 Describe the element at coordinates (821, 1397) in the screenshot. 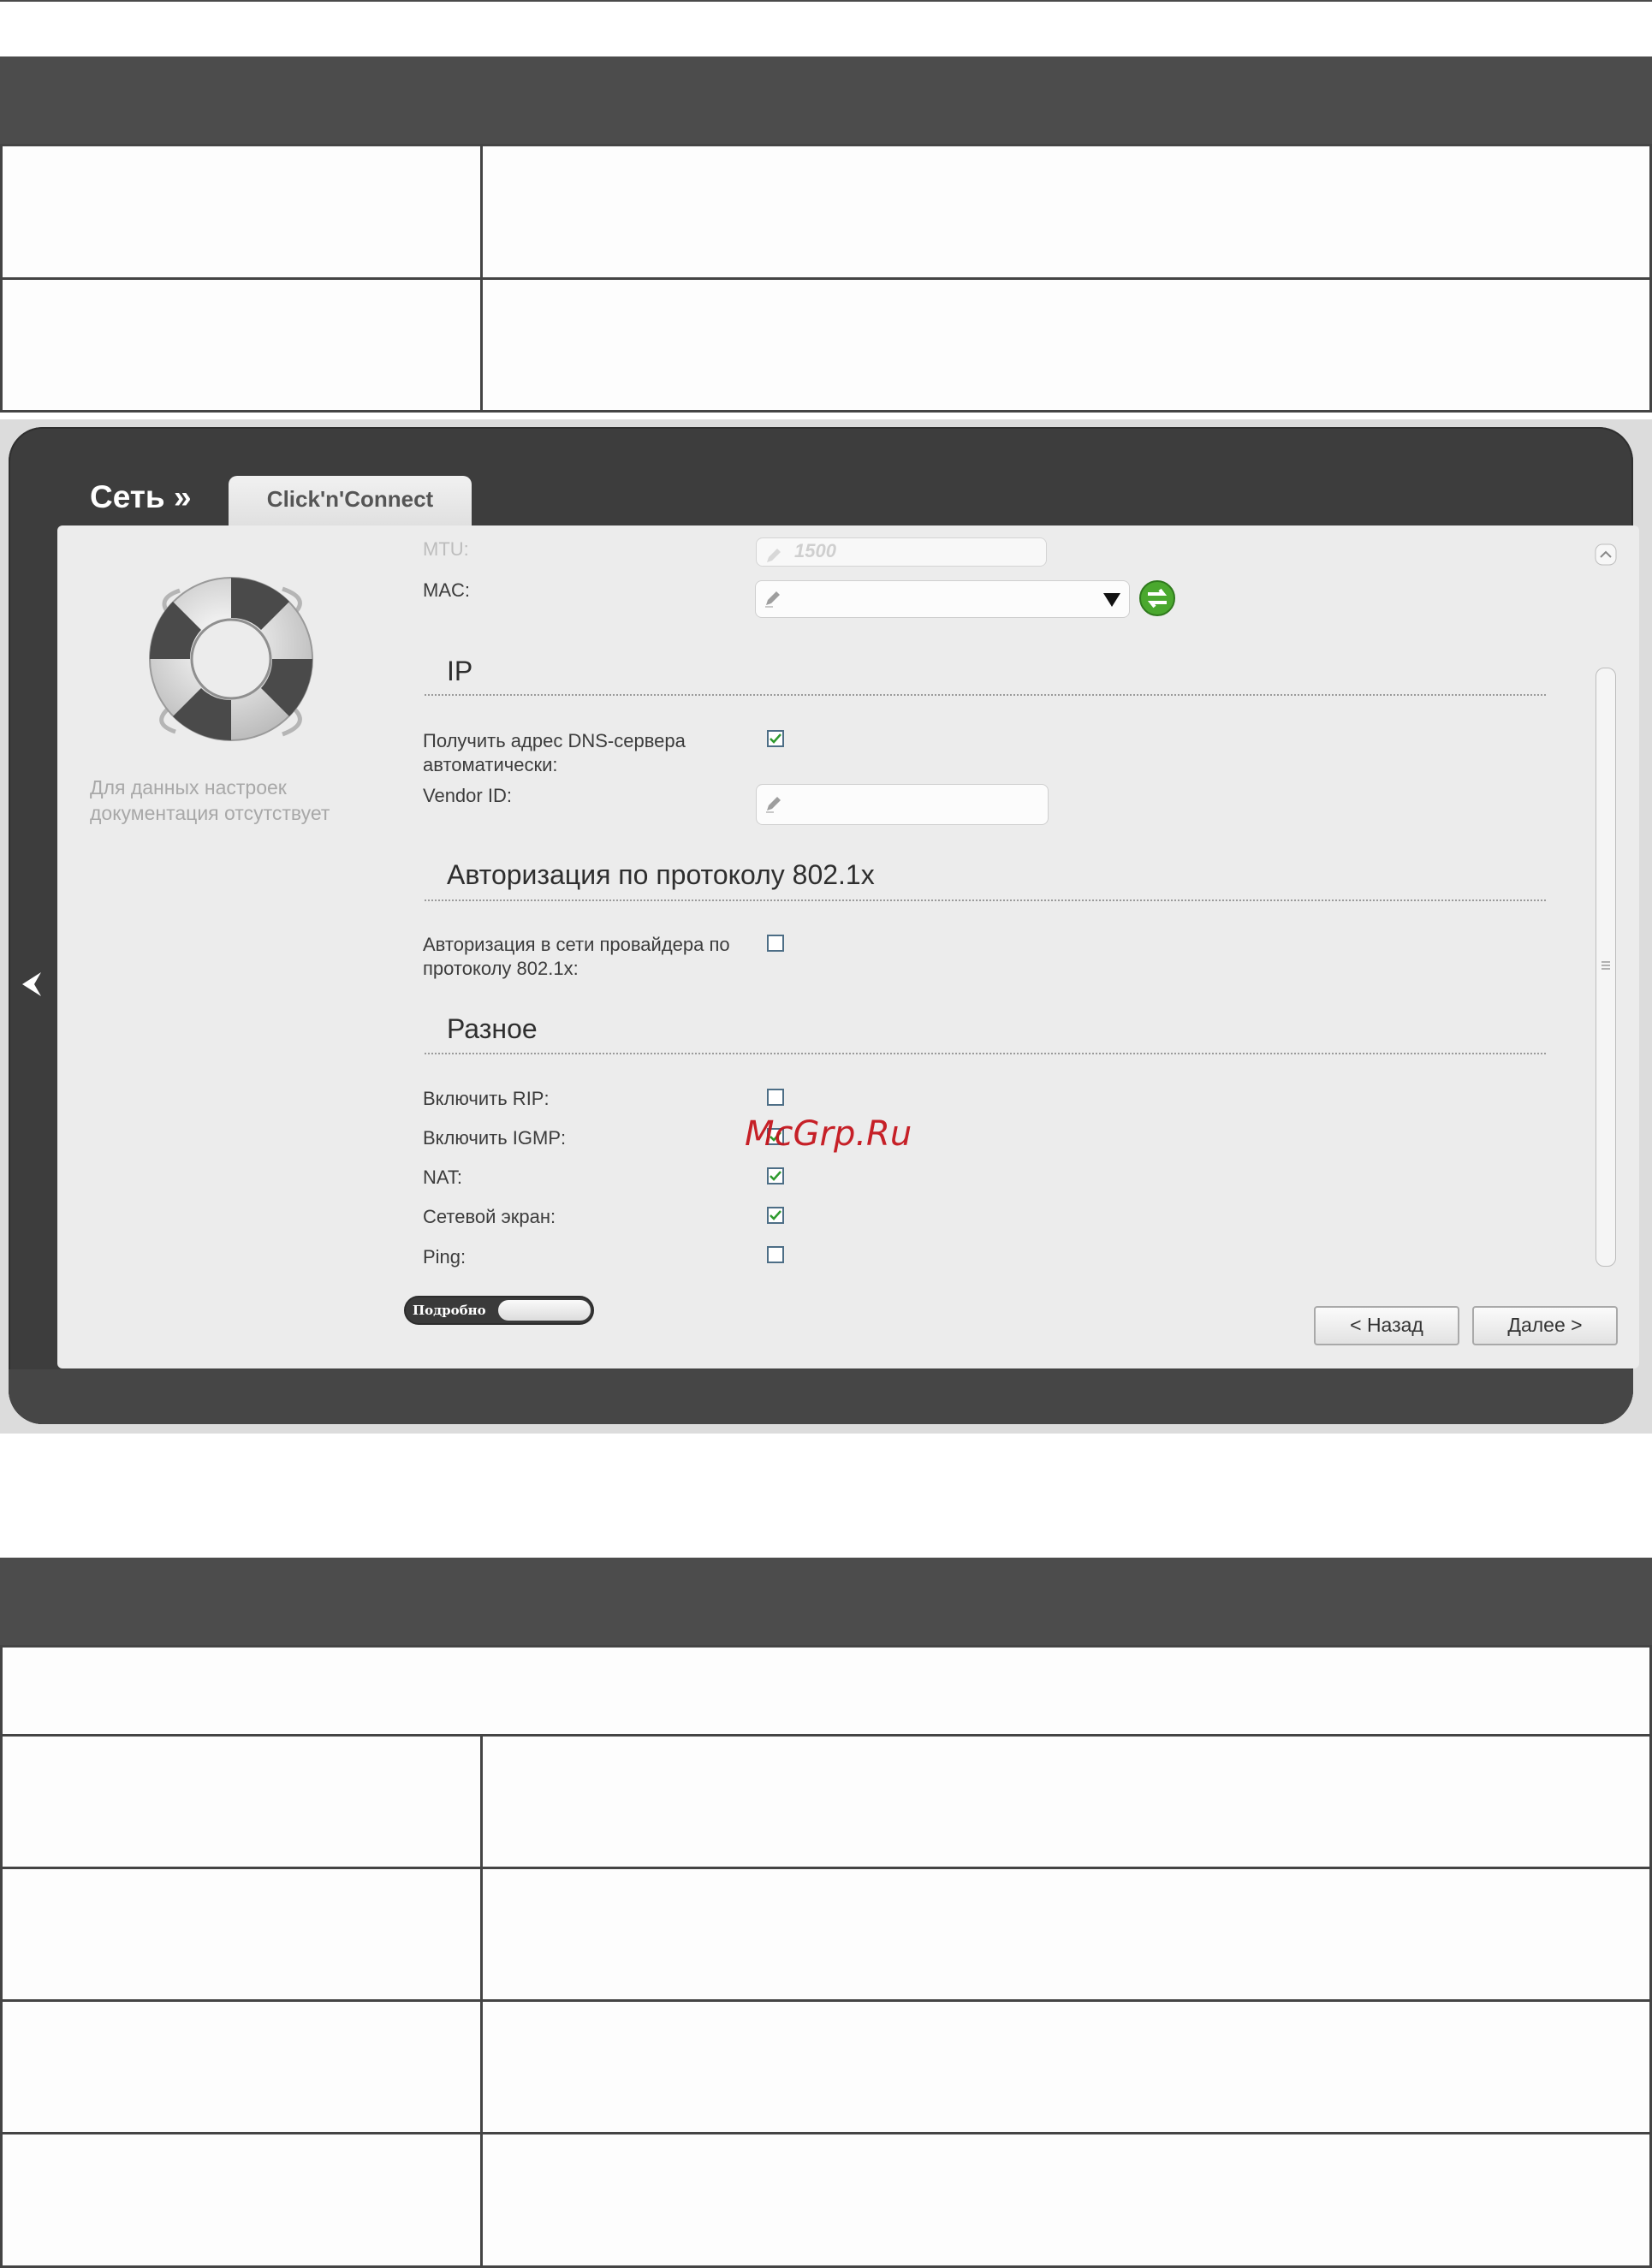

I see `router-ui-frame-bottom` at that location.